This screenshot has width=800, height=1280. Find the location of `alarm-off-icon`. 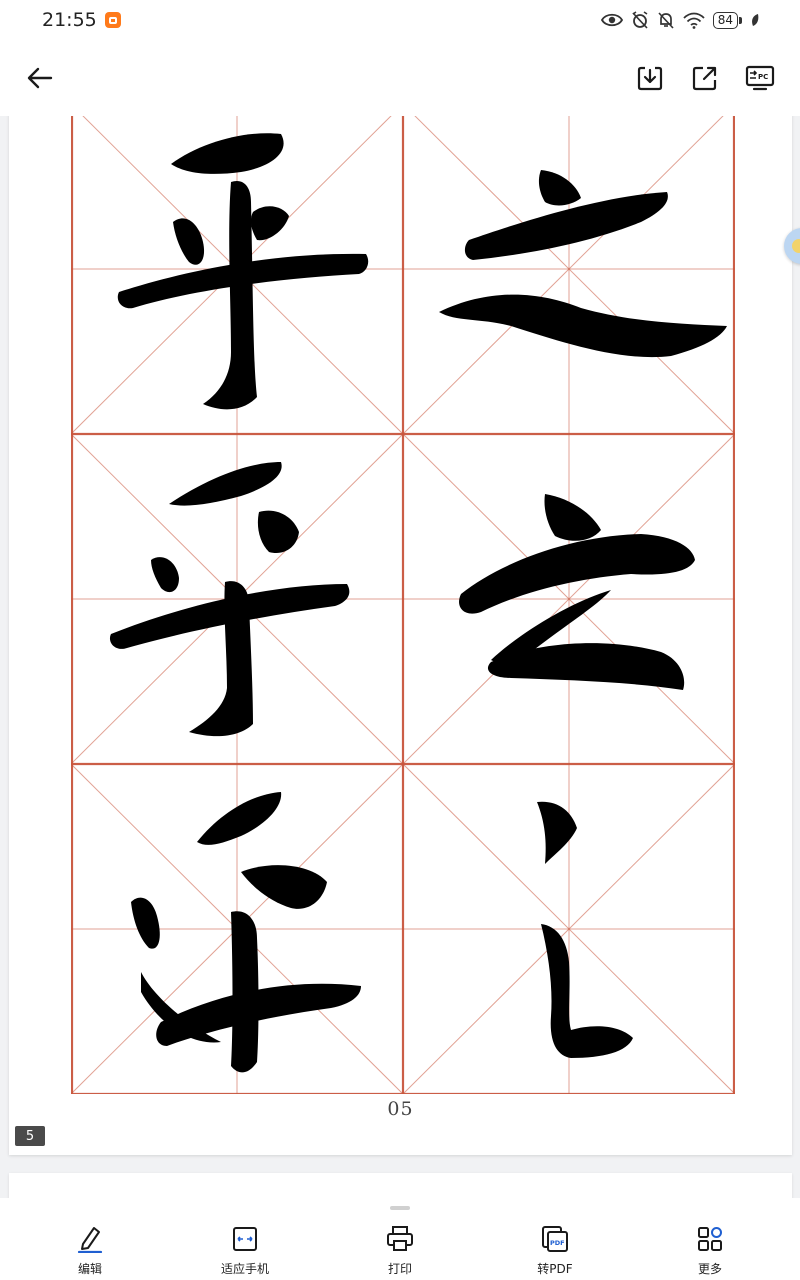

alarm-off-icon is located at coordinates (640, 20).